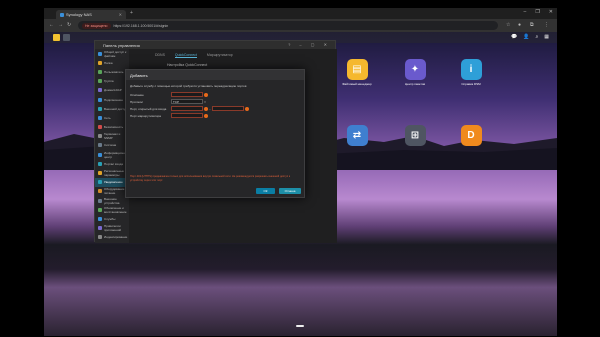 Image resolution: width=600 pixels, height=337 pixels. Describe the element at coordinates (112, 209) in the screenshot. I see `sidebar-item: Обновление и восстановление` at that location.